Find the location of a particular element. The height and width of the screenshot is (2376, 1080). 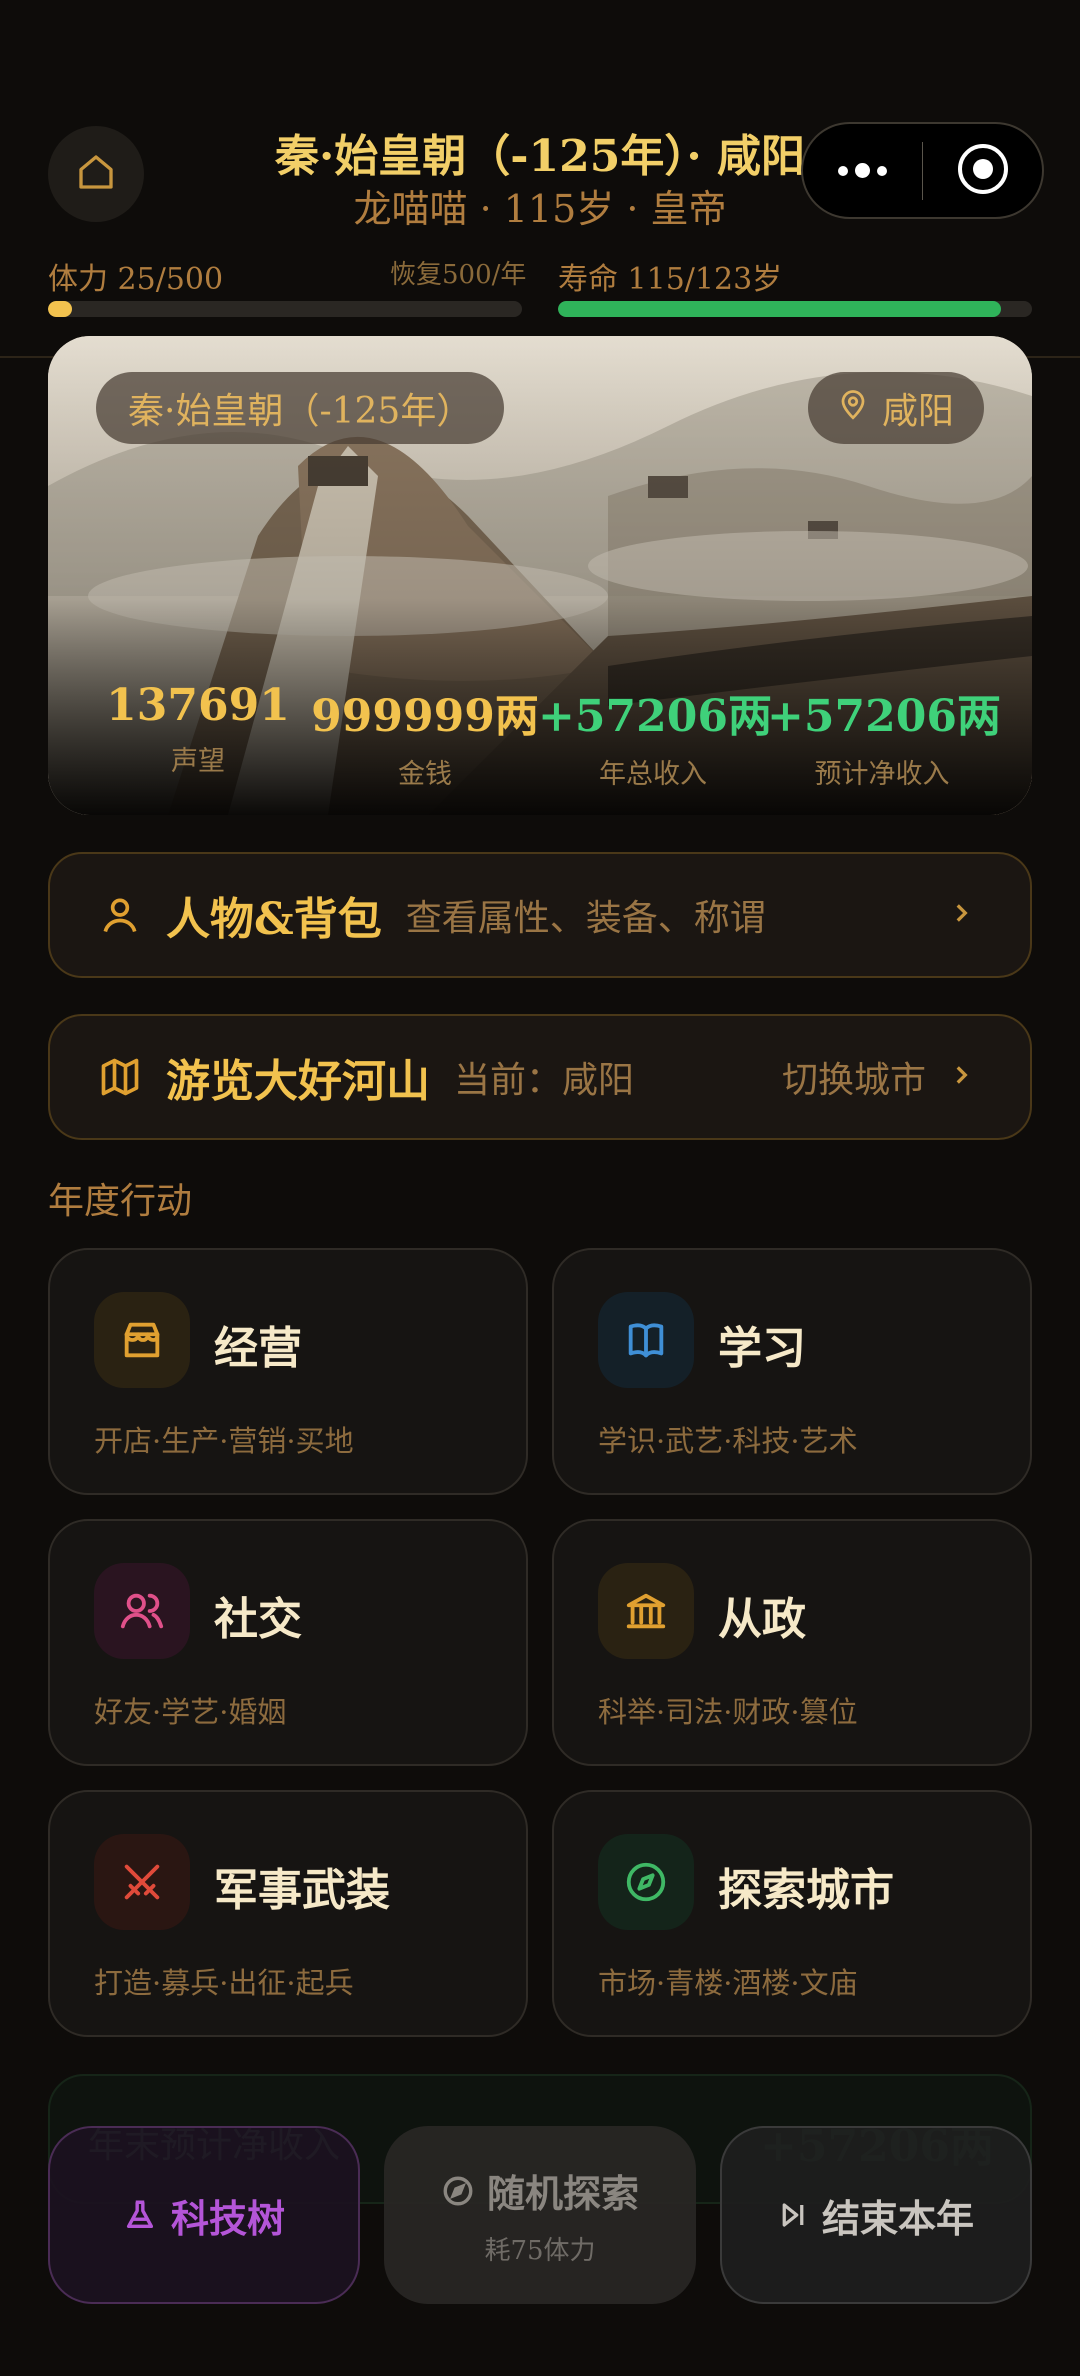

end-year-label: 结束本年 is located at coordinates (897, 2218).